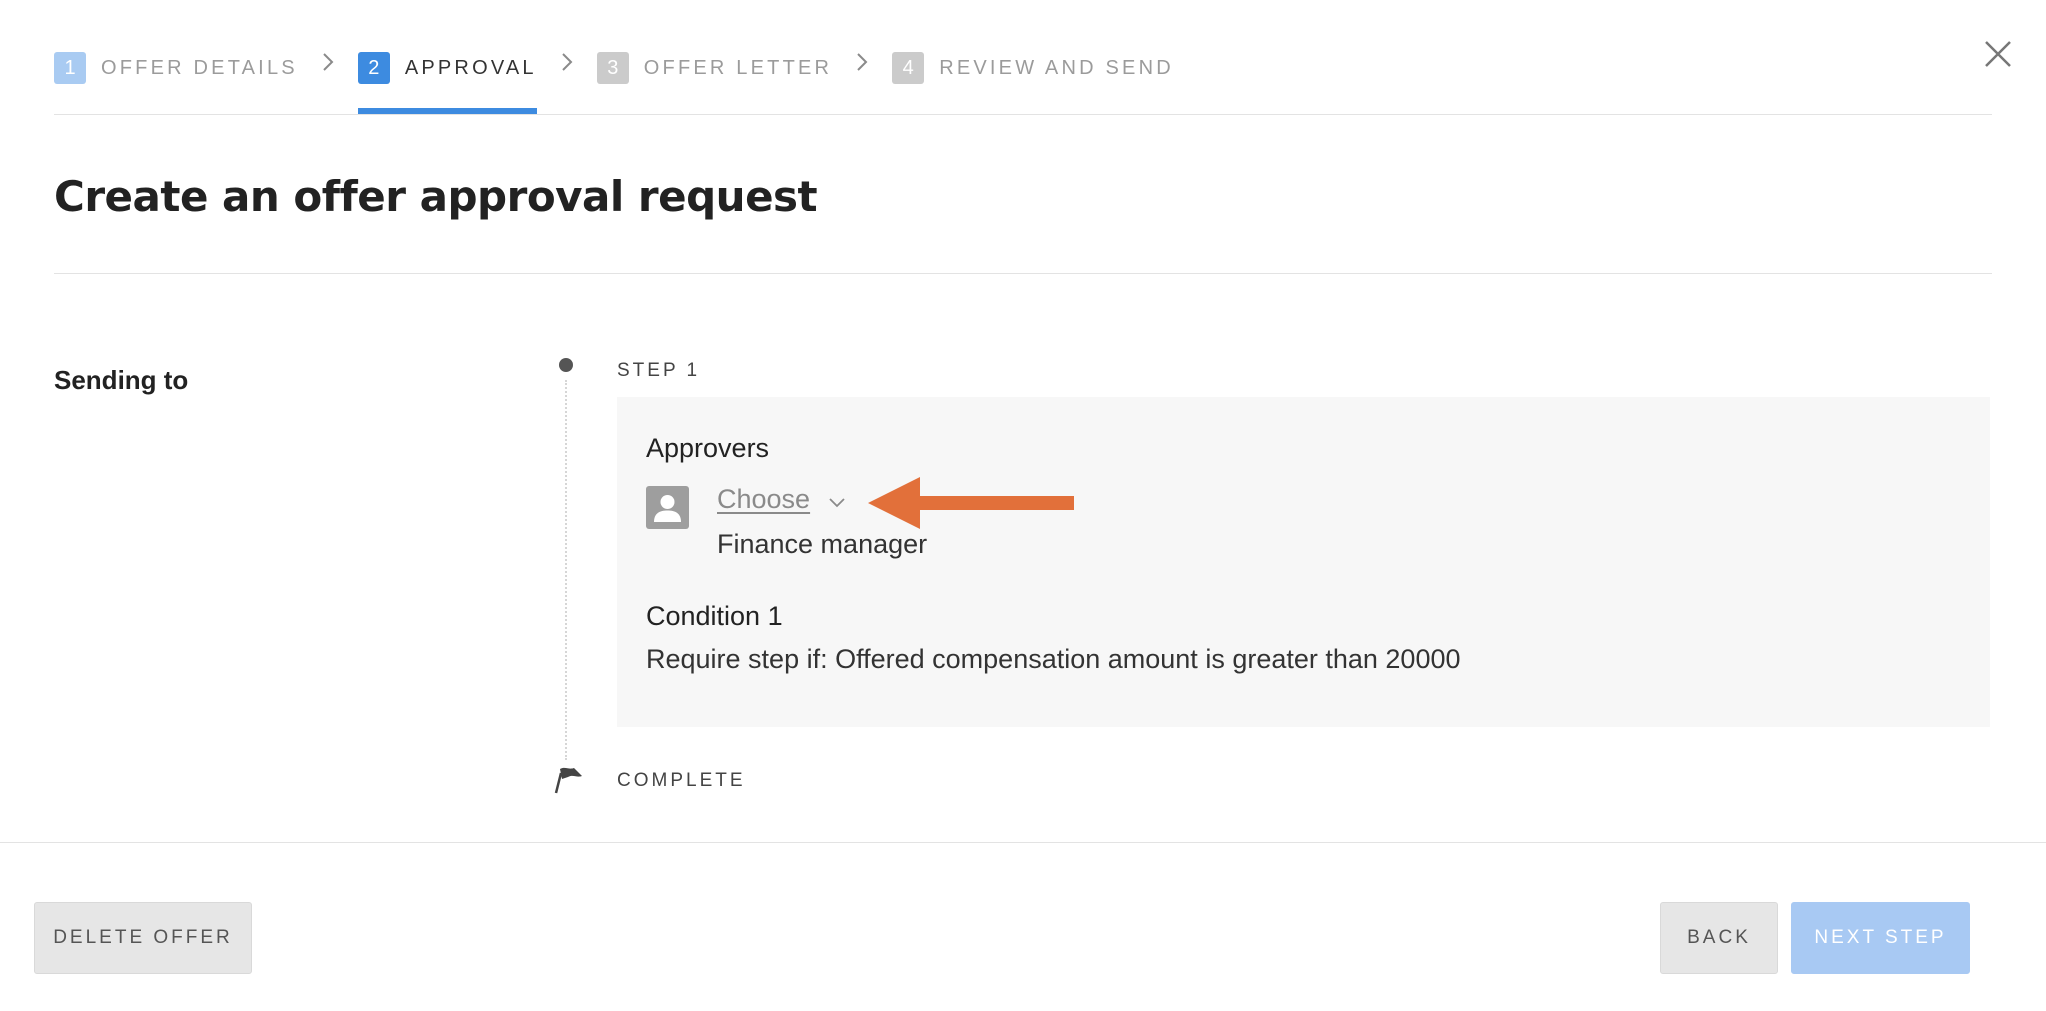  I want to click on user-avatar-icon, so click(667, 507).